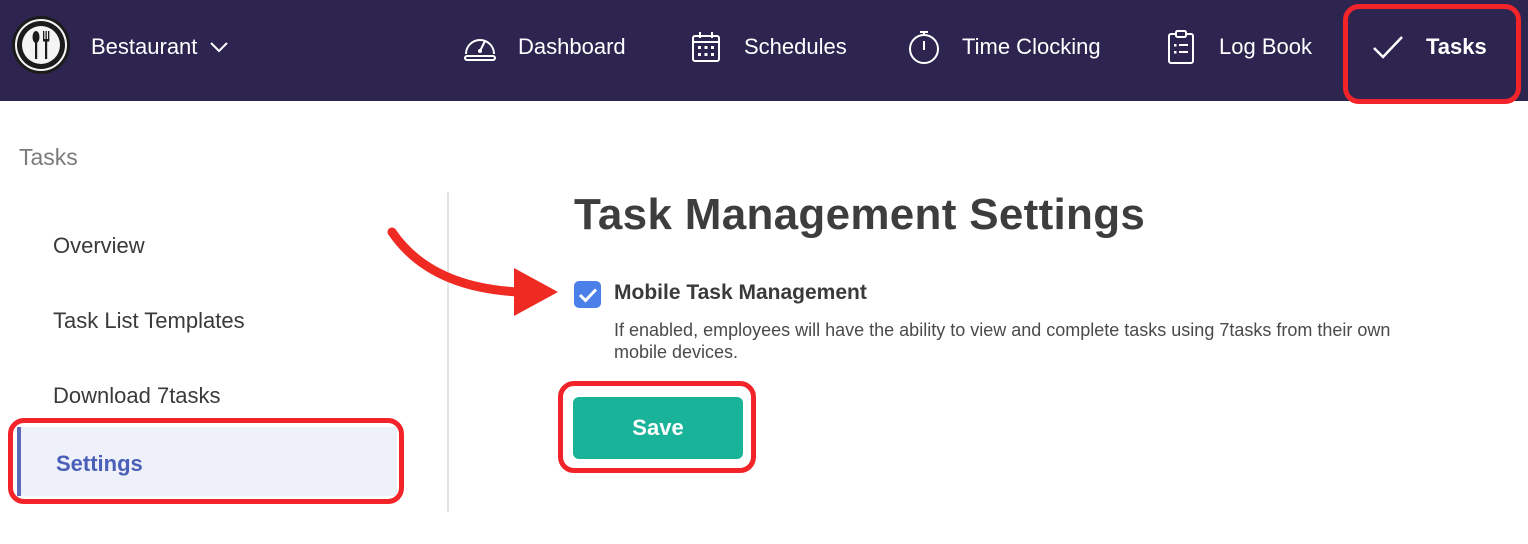  I want to click on checkmark-icon, so click(587, 295).